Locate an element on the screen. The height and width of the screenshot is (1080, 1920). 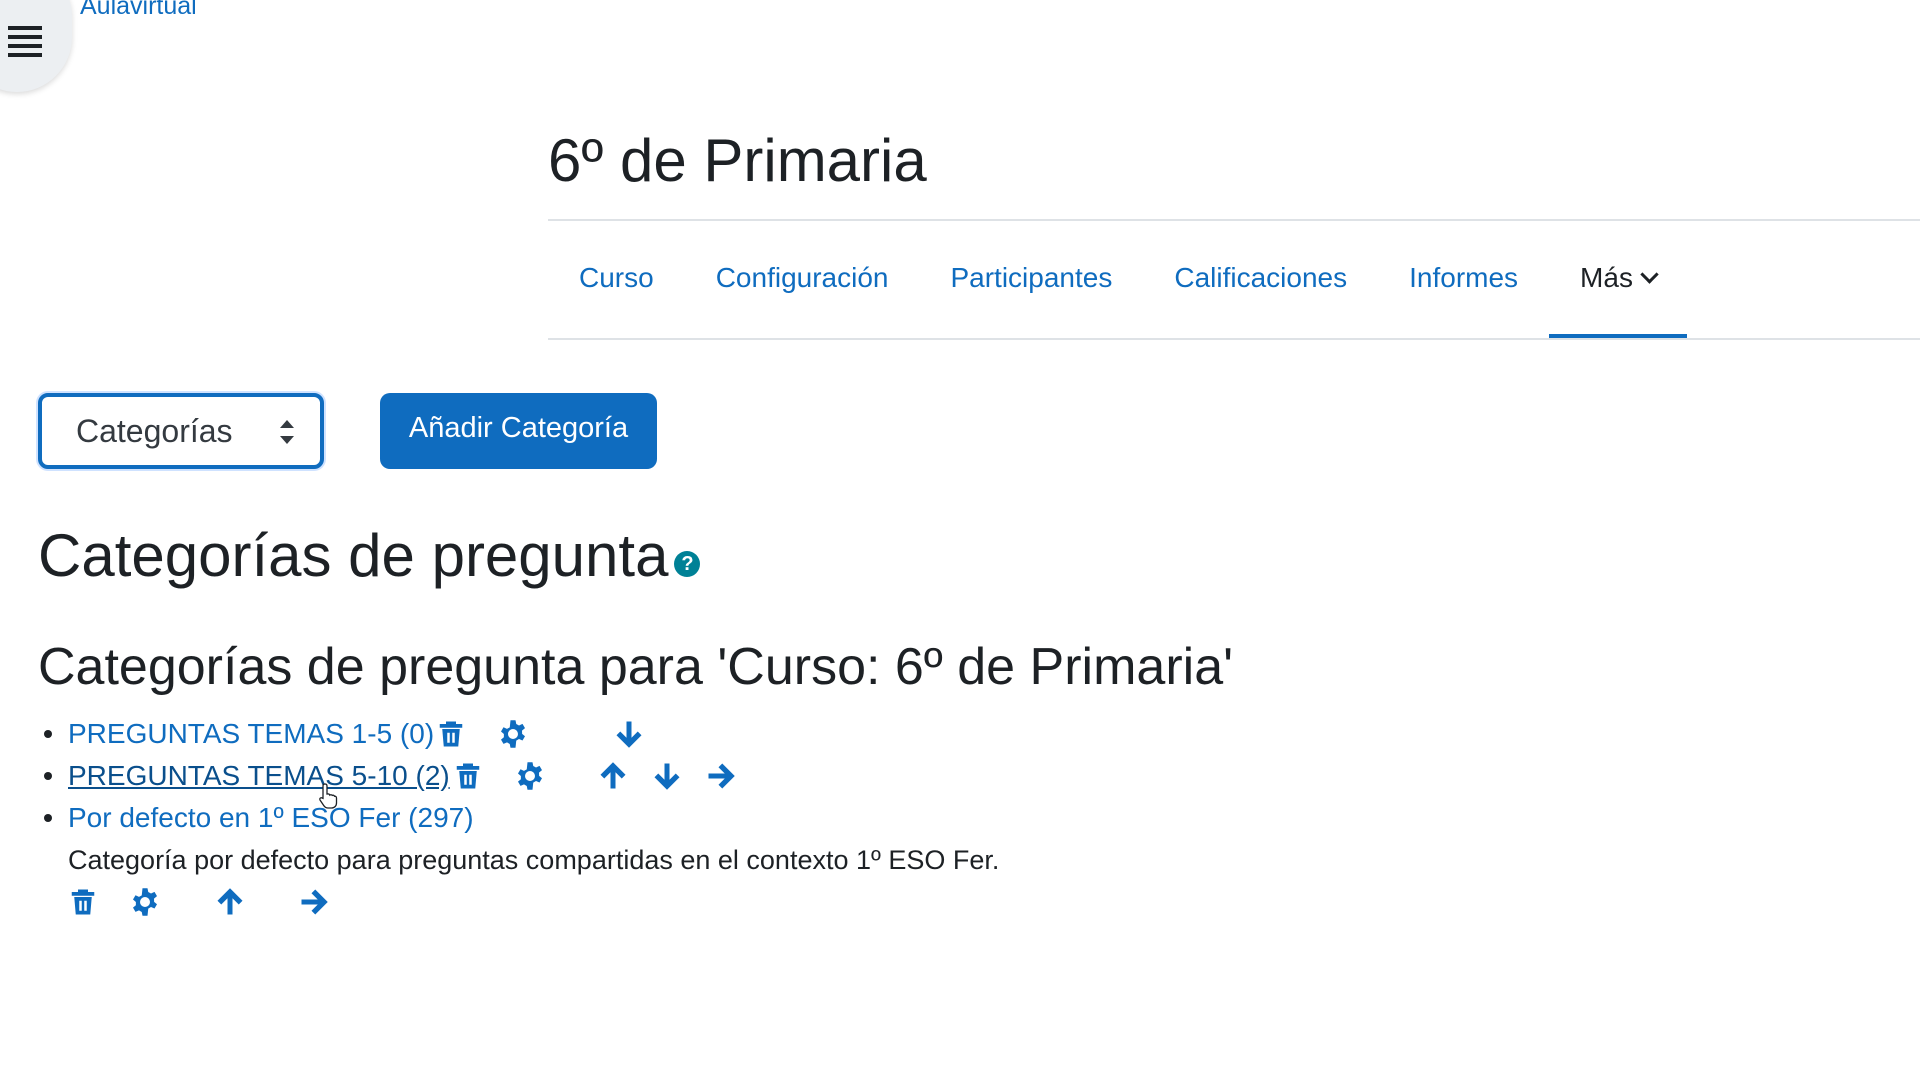
help-icon: ? is located at coordinates (687, 564).